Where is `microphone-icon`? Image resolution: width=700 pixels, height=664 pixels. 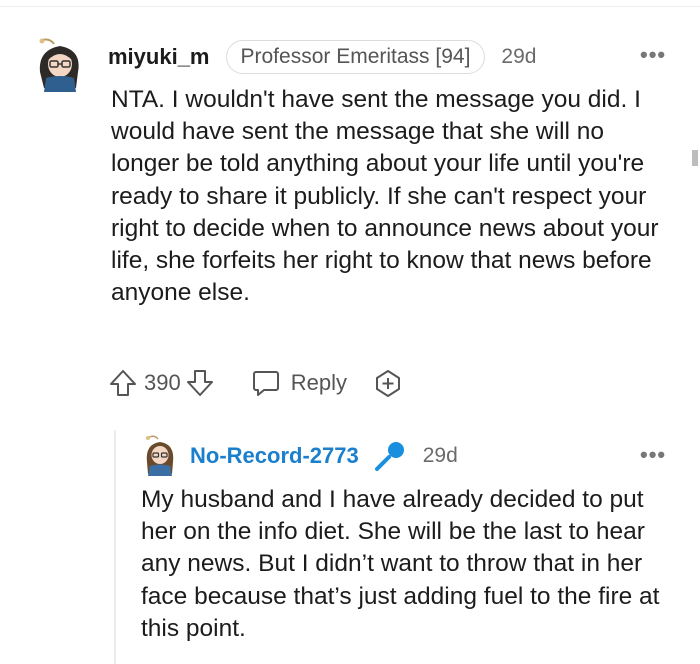
microphone-icon is located at coordinates (390, 456).